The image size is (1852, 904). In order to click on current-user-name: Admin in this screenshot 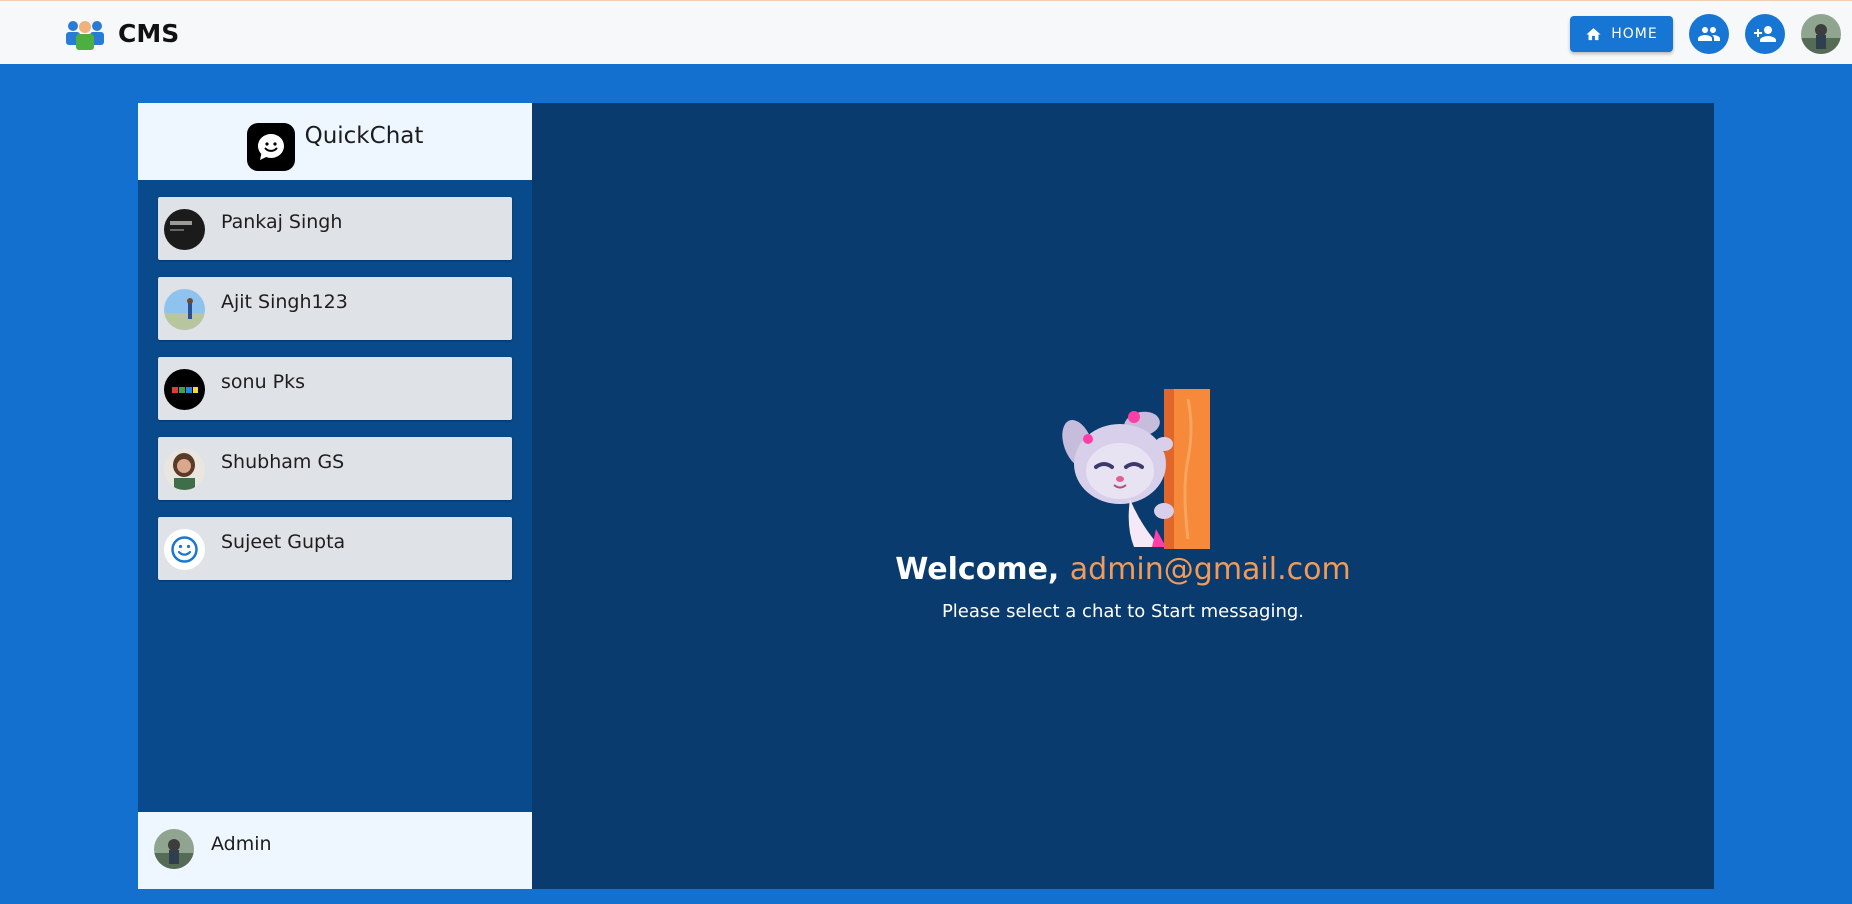, I will do `click(241, 844)`.